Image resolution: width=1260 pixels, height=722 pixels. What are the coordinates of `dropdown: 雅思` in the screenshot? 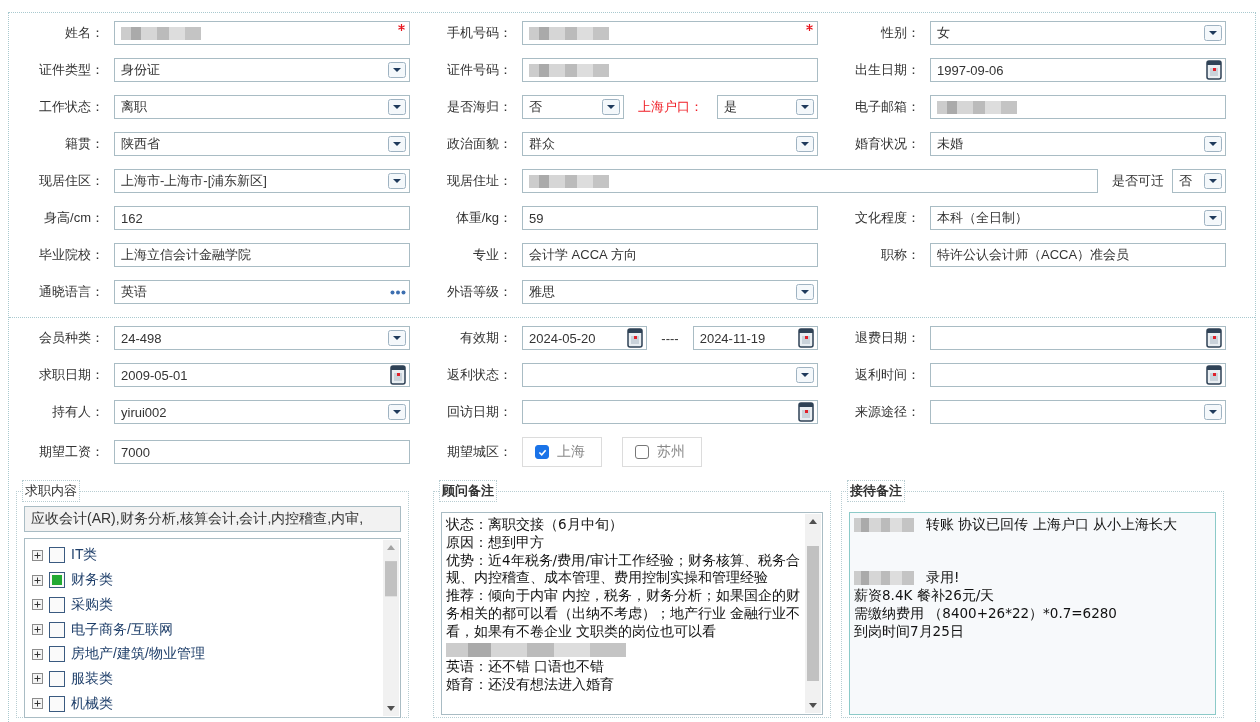 It's located at (670, 292).